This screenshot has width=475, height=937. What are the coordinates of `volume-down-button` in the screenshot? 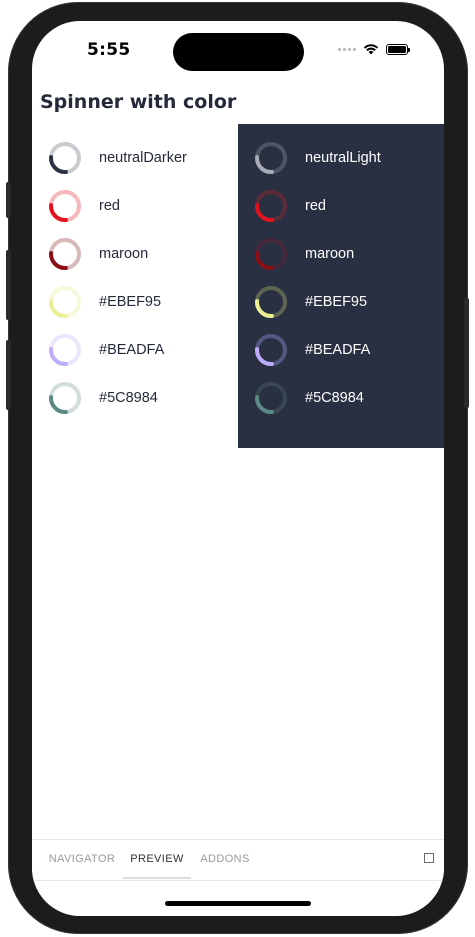 It's located at (8, 375).